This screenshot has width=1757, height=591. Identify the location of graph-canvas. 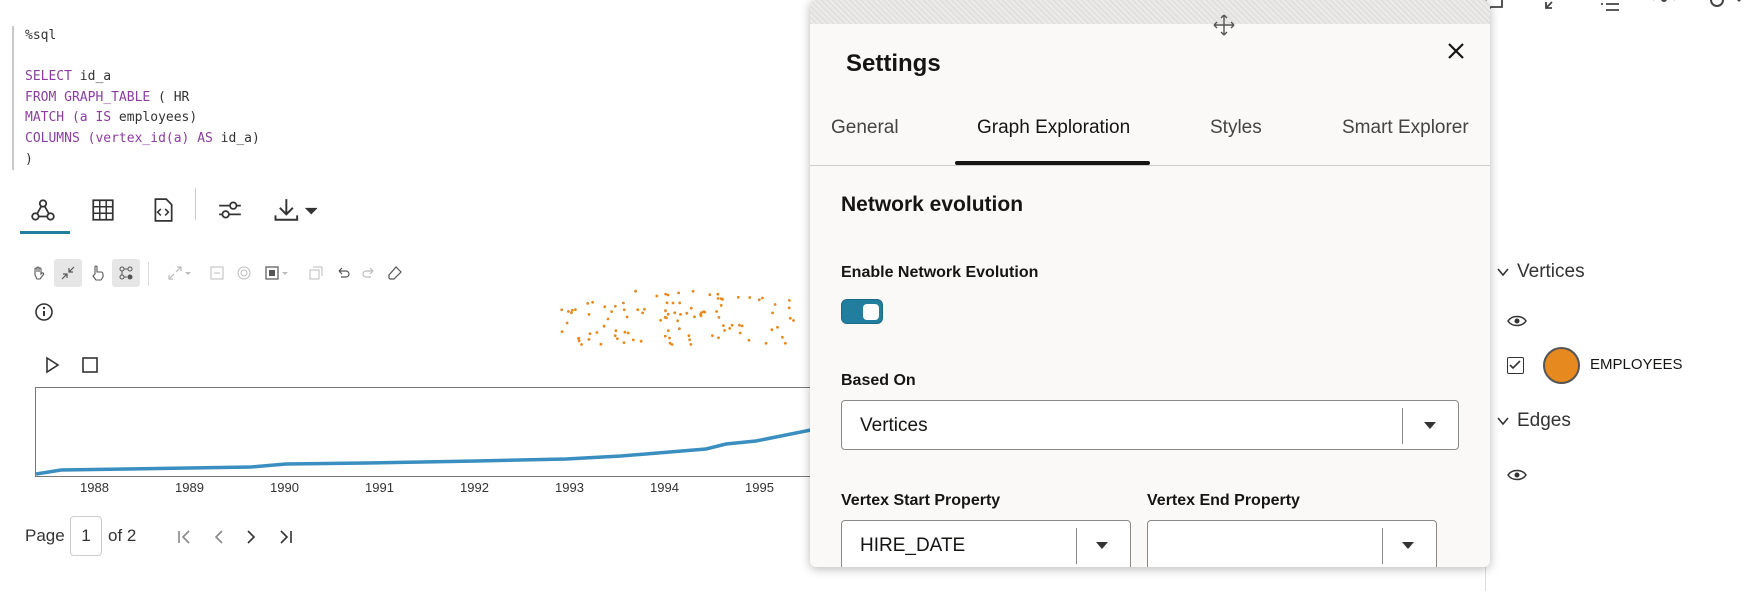
(680, 315).